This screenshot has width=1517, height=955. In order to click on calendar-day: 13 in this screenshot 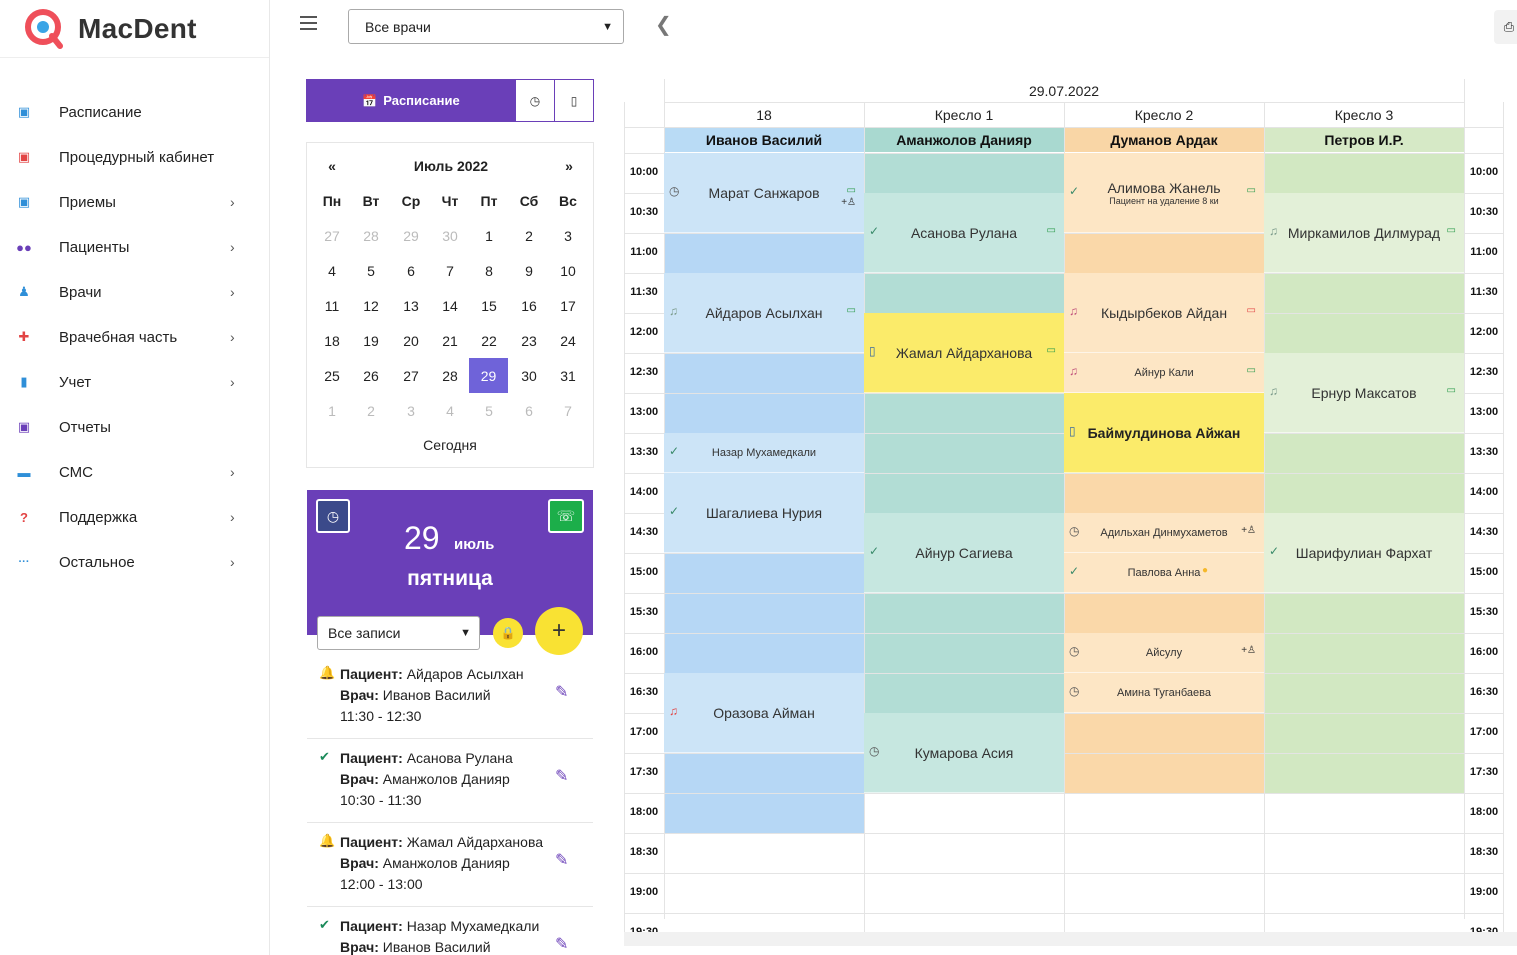, I will do `click(411, 306)`.